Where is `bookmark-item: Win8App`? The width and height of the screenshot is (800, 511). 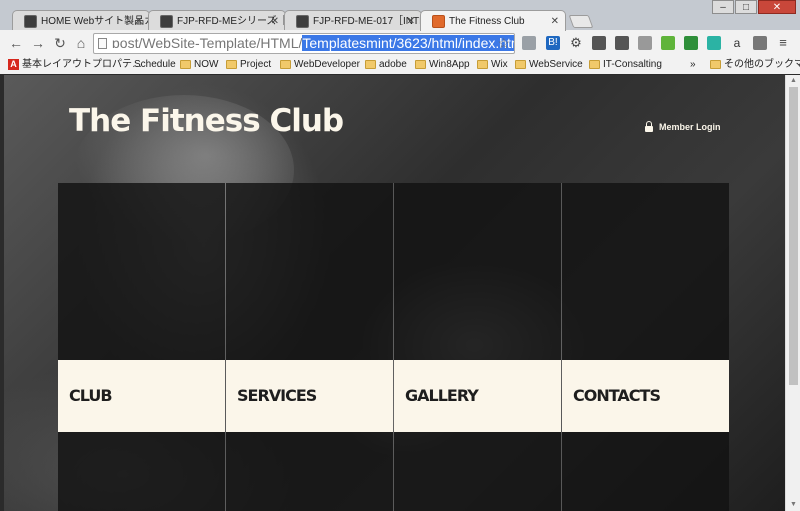 bookmark-item: Win8App is located at coordinates (442, 65).